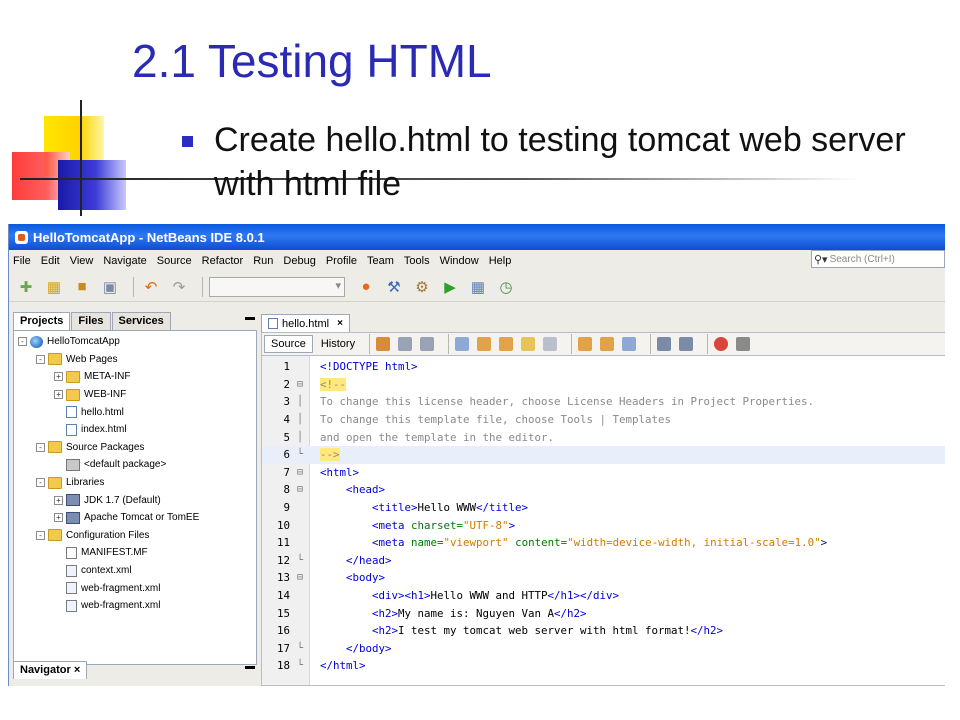  What do you see at coordinates (664, 344) in the screenshot?
I see `shift-left-icon` at bounding box center [664, 344].